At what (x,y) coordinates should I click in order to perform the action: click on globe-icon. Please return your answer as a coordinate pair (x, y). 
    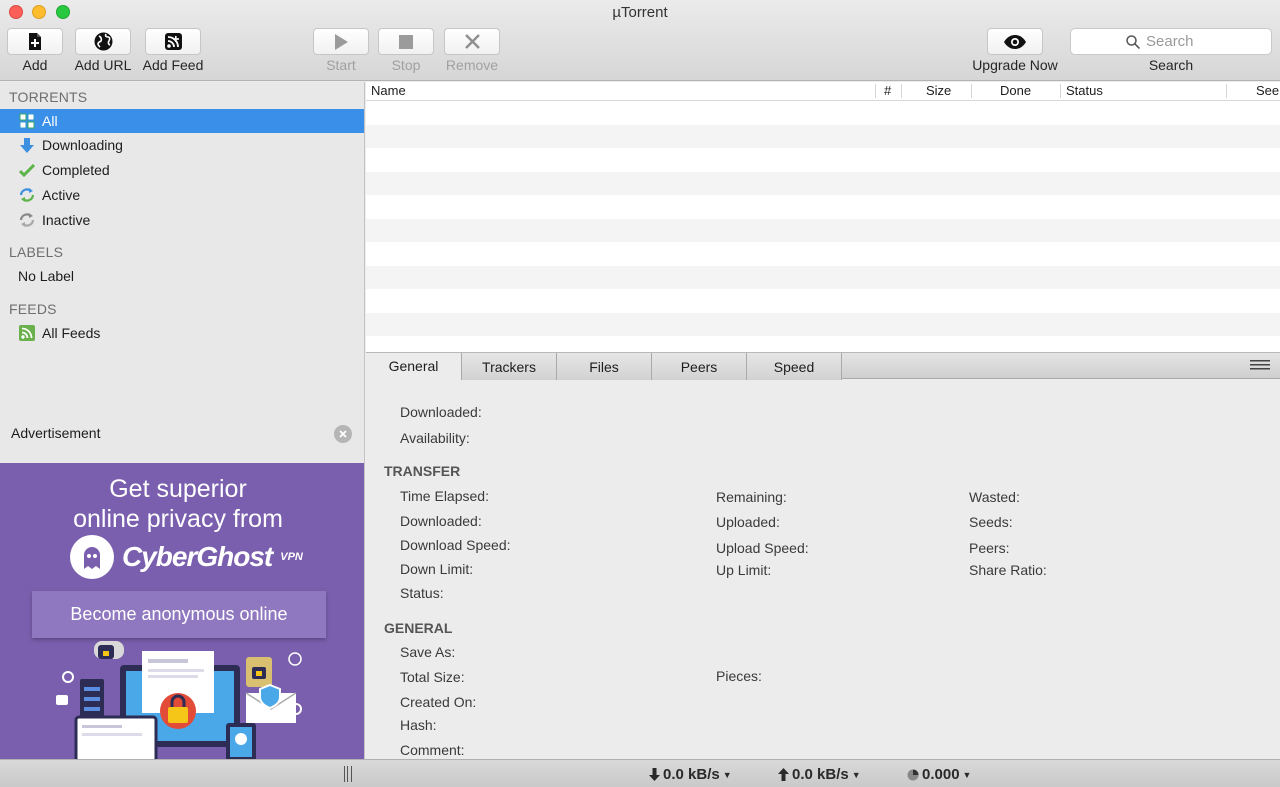
    Looking at the image, I should click on (103, 41).